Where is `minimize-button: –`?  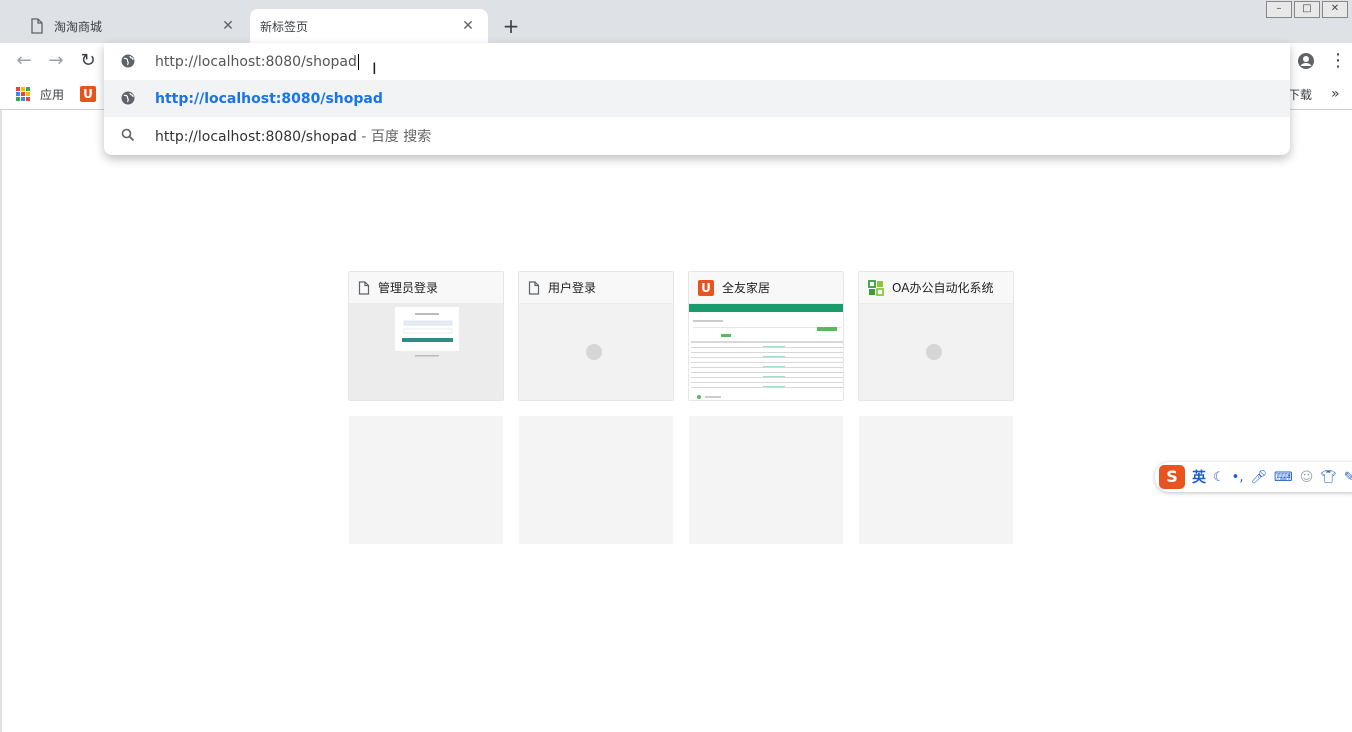
minimize-button: – is located at coordinates (1279, 9).